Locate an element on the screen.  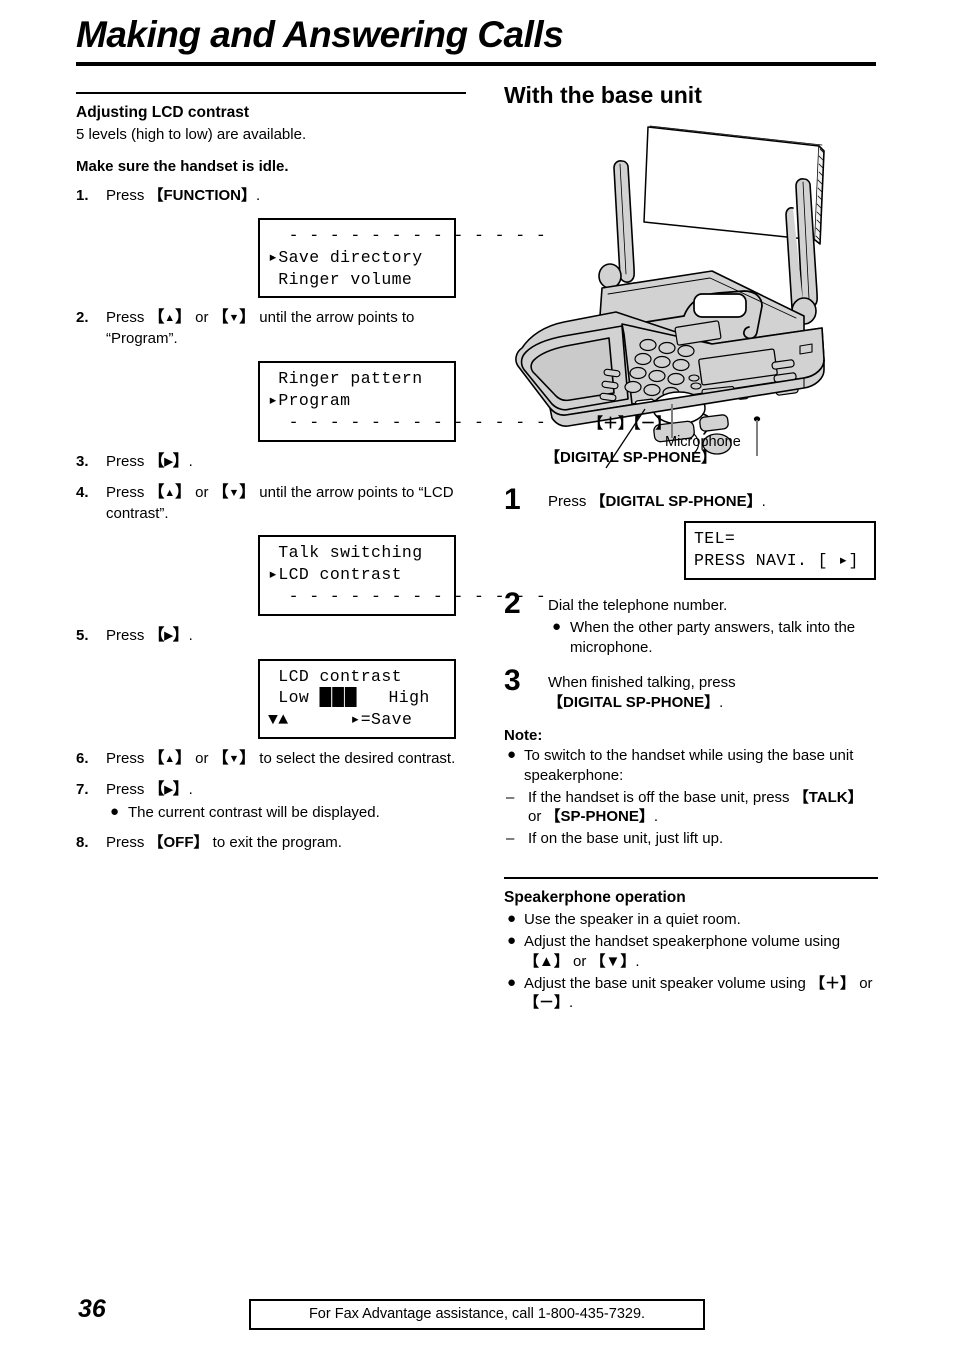
note-heading: Note: is located at coordinates (523, 735).